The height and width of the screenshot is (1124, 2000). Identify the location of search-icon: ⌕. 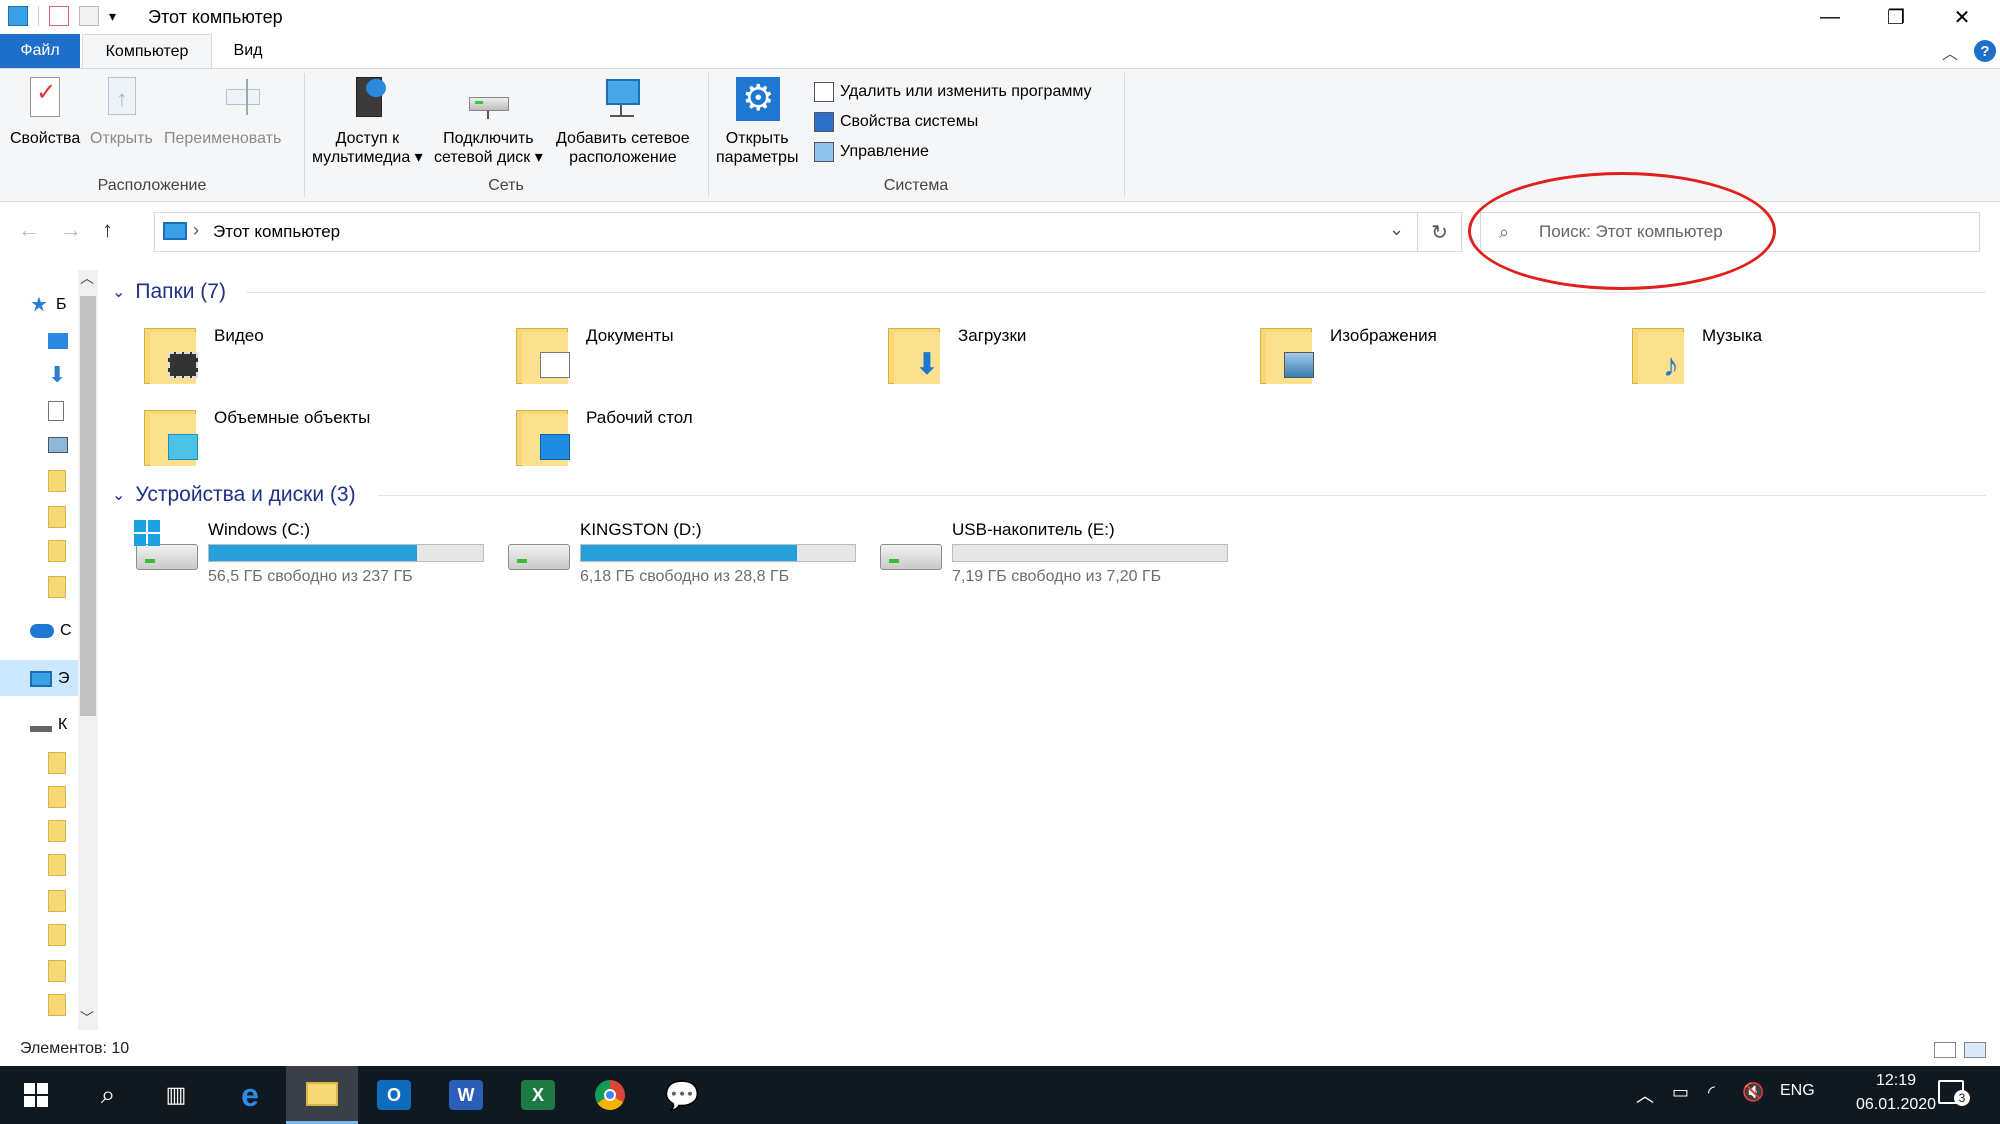
(108, 1094).